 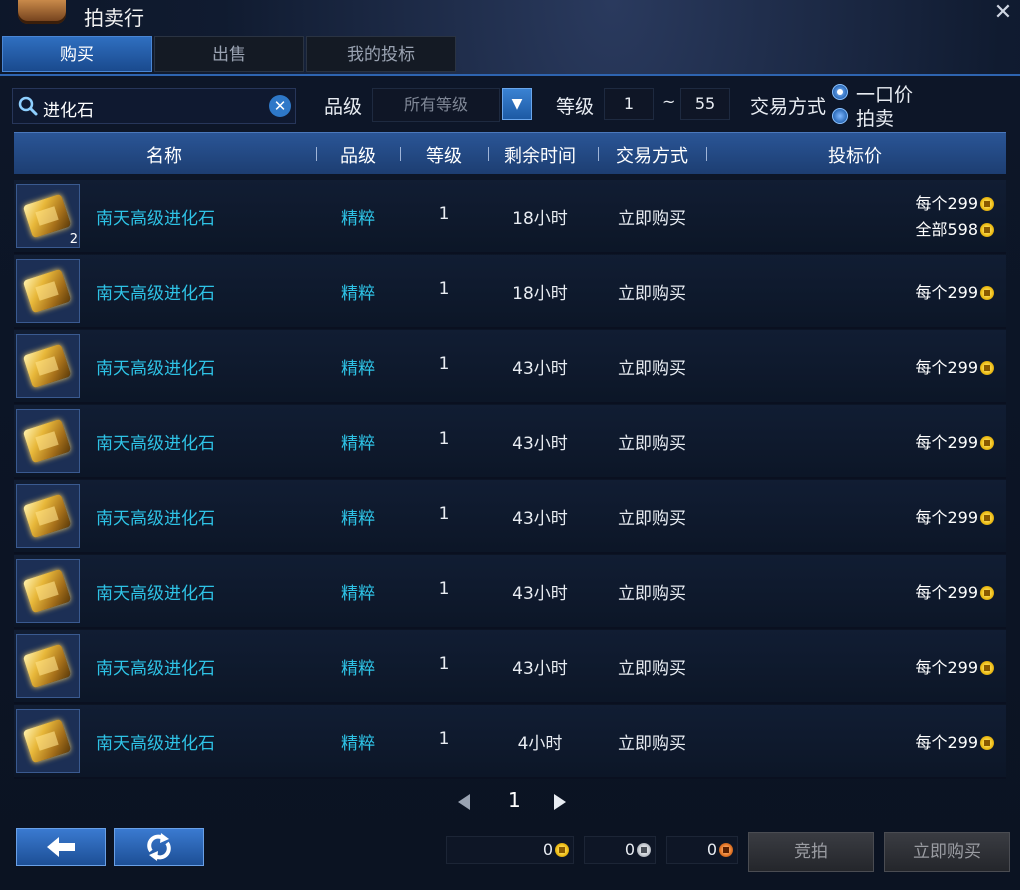 What do you see at coordinates (840, 92) in the screenshot?
I see `radio-fixed-price` at bounding box center [840, 92].